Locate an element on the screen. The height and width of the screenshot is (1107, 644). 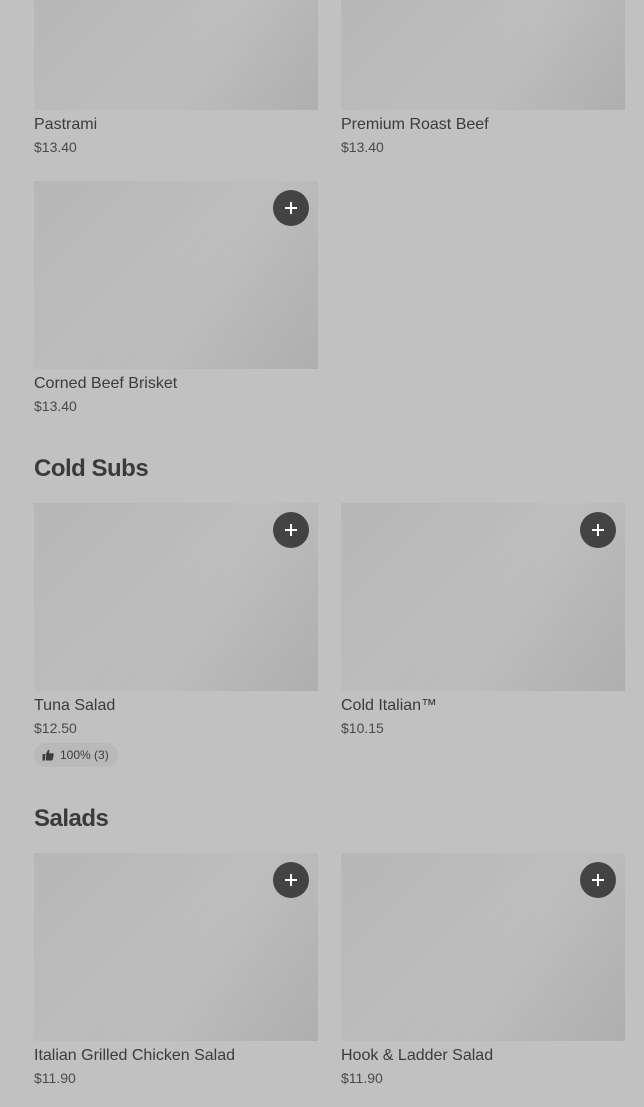
menu-item-card: Hook & Ladder Salad $11.90 is located at coordinates (483, 970).